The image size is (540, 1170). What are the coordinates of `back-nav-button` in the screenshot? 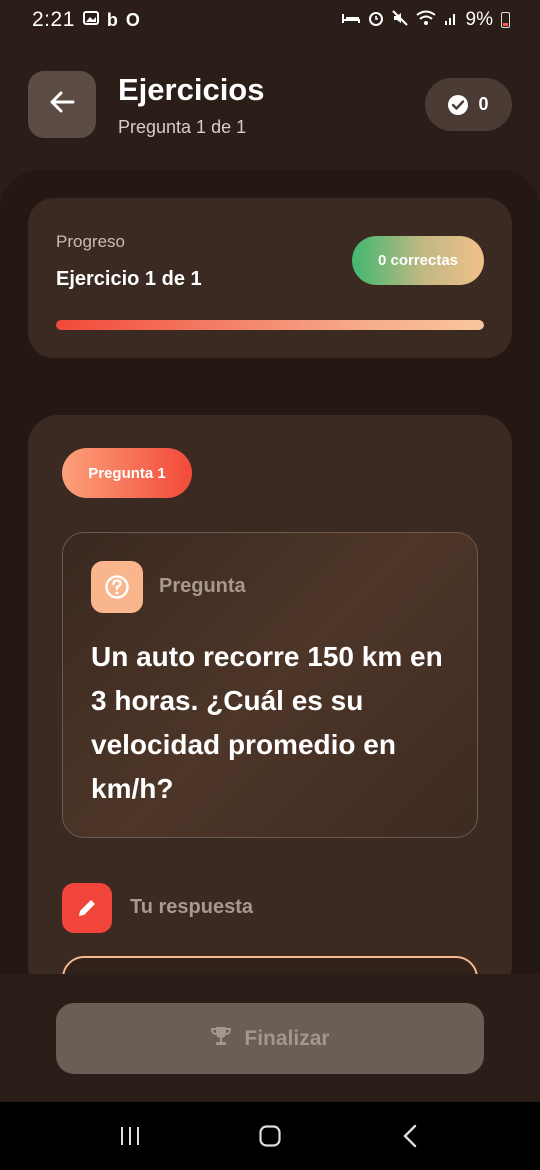 It's located at (410, 1136).